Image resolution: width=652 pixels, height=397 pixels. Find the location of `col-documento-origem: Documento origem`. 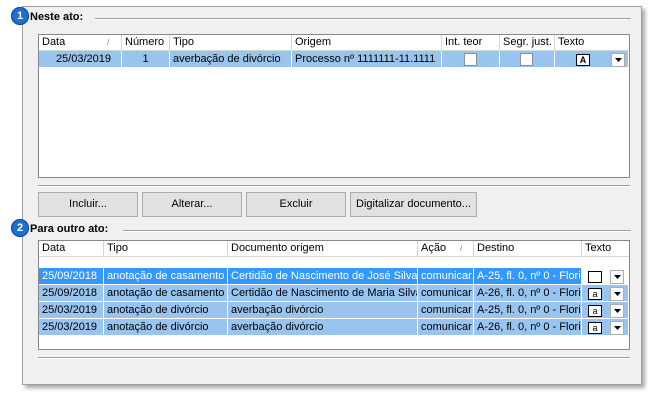

col-documento-origem: Documento origem is located at coordinates (323, 248).